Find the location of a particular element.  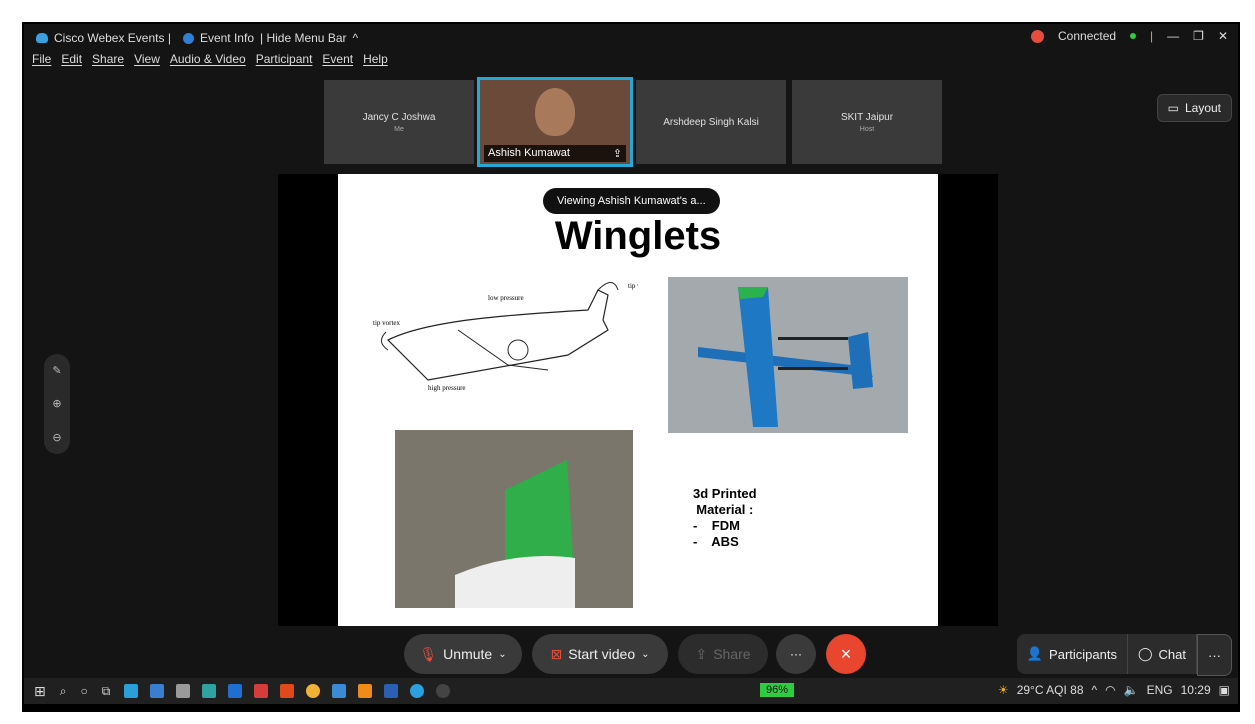

sharing-icon: ⇪ is located at coordinates (617, 154).